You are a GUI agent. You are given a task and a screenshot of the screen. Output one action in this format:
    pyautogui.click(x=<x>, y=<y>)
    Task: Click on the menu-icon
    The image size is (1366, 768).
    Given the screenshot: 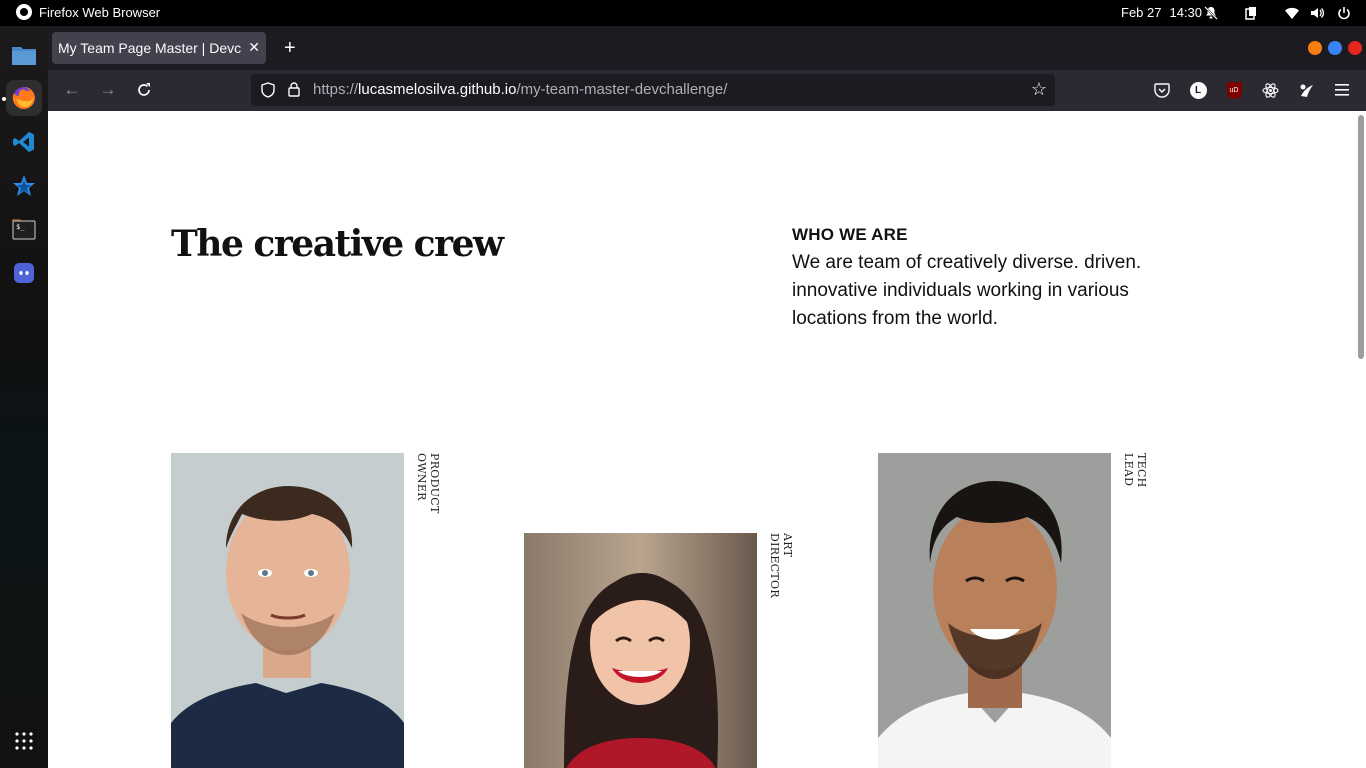 What is the action you would take?
    pyautogui.click(x=1342, y=90)
    